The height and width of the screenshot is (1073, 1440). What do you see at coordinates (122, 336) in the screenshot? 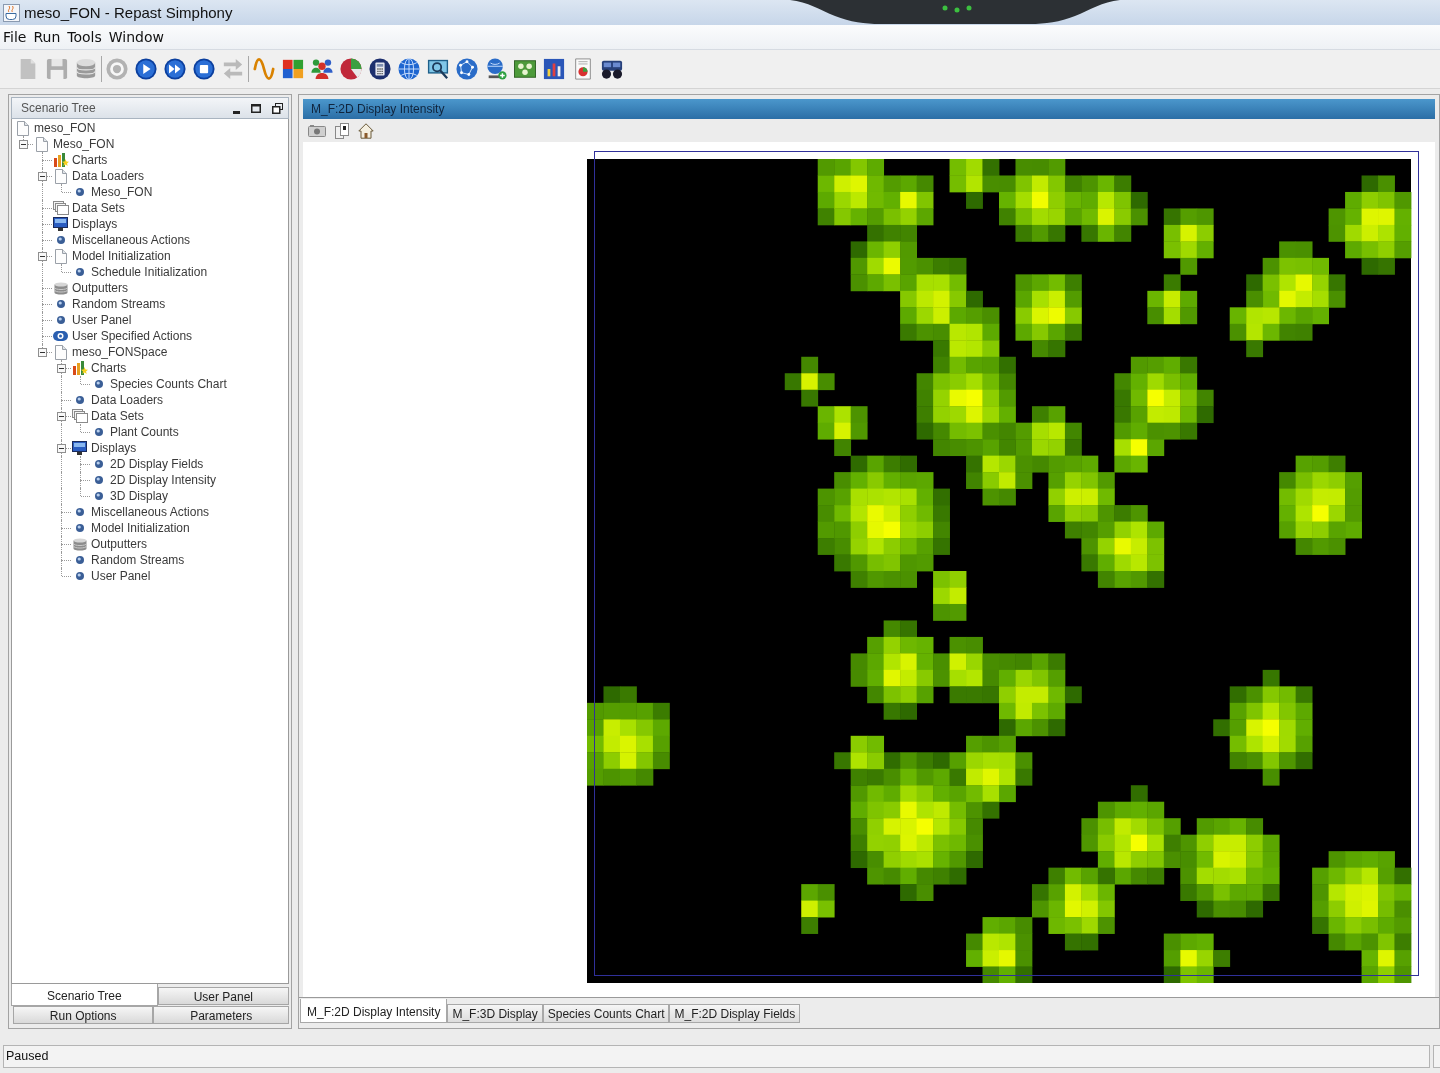
I see `tree-item: User Specified Actions` at bounding box center [122, 336].